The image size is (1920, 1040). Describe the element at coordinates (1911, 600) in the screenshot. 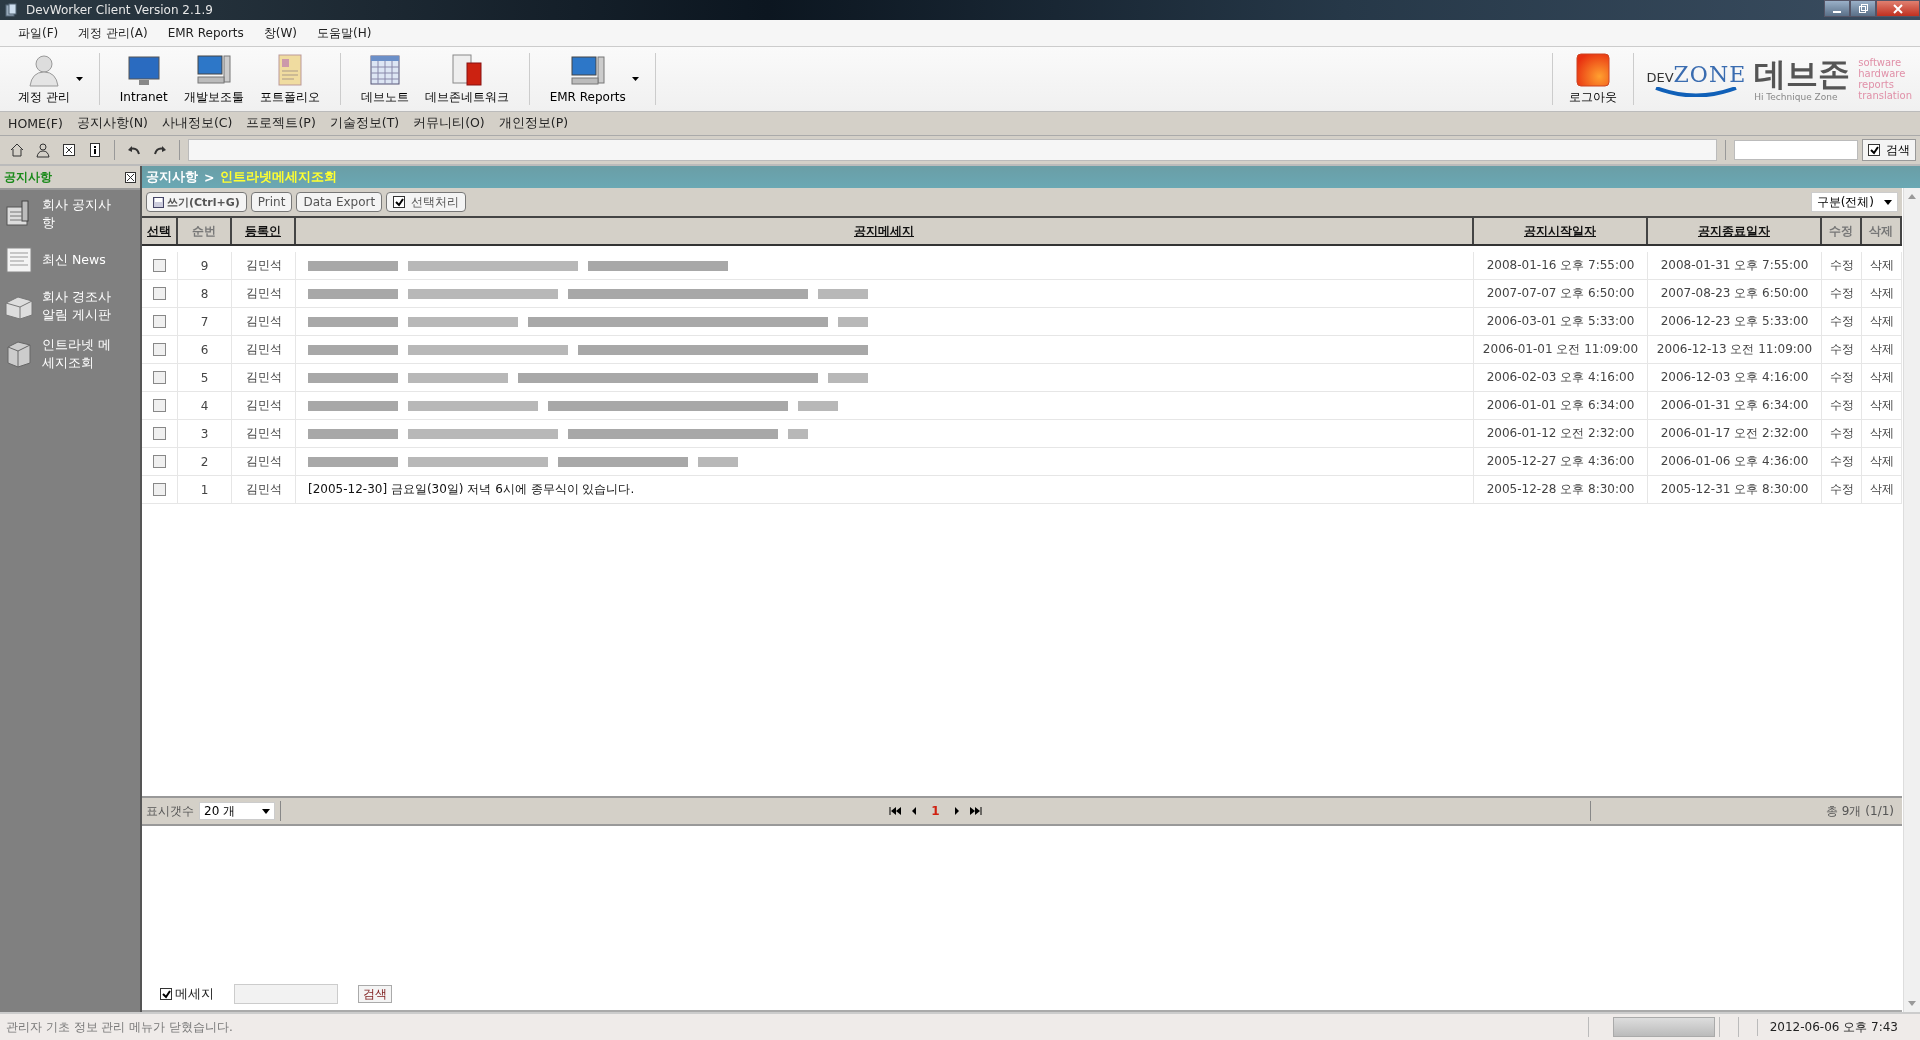

I see `vertical-scrollbar` at that location.